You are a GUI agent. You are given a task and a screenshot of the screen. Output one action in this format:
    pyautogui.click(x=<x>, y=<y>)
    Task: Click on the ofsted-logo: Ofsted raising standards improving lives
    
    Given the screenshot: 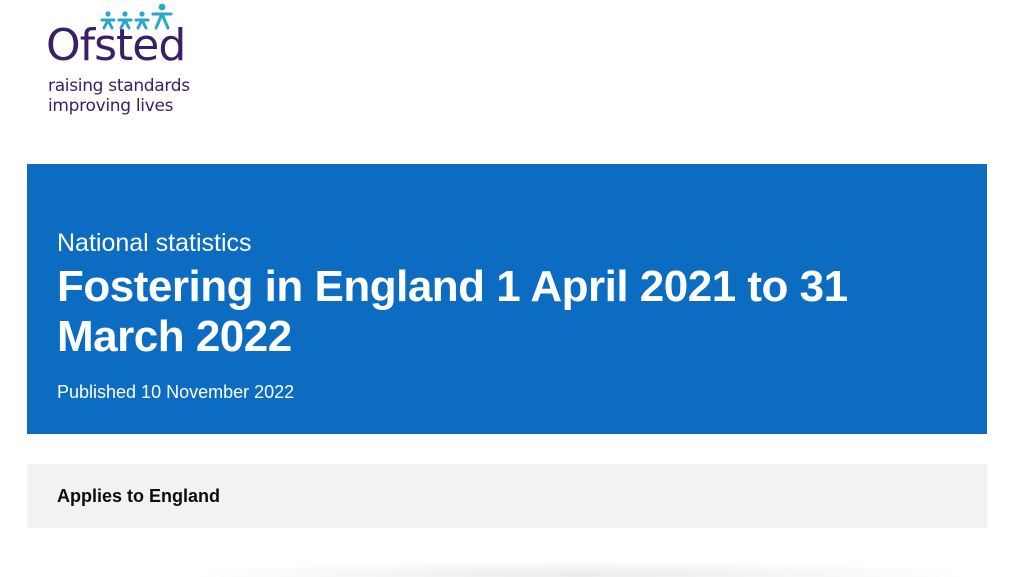 What is the action you would take?
    pyautogui.click(x=121, y=59)
    